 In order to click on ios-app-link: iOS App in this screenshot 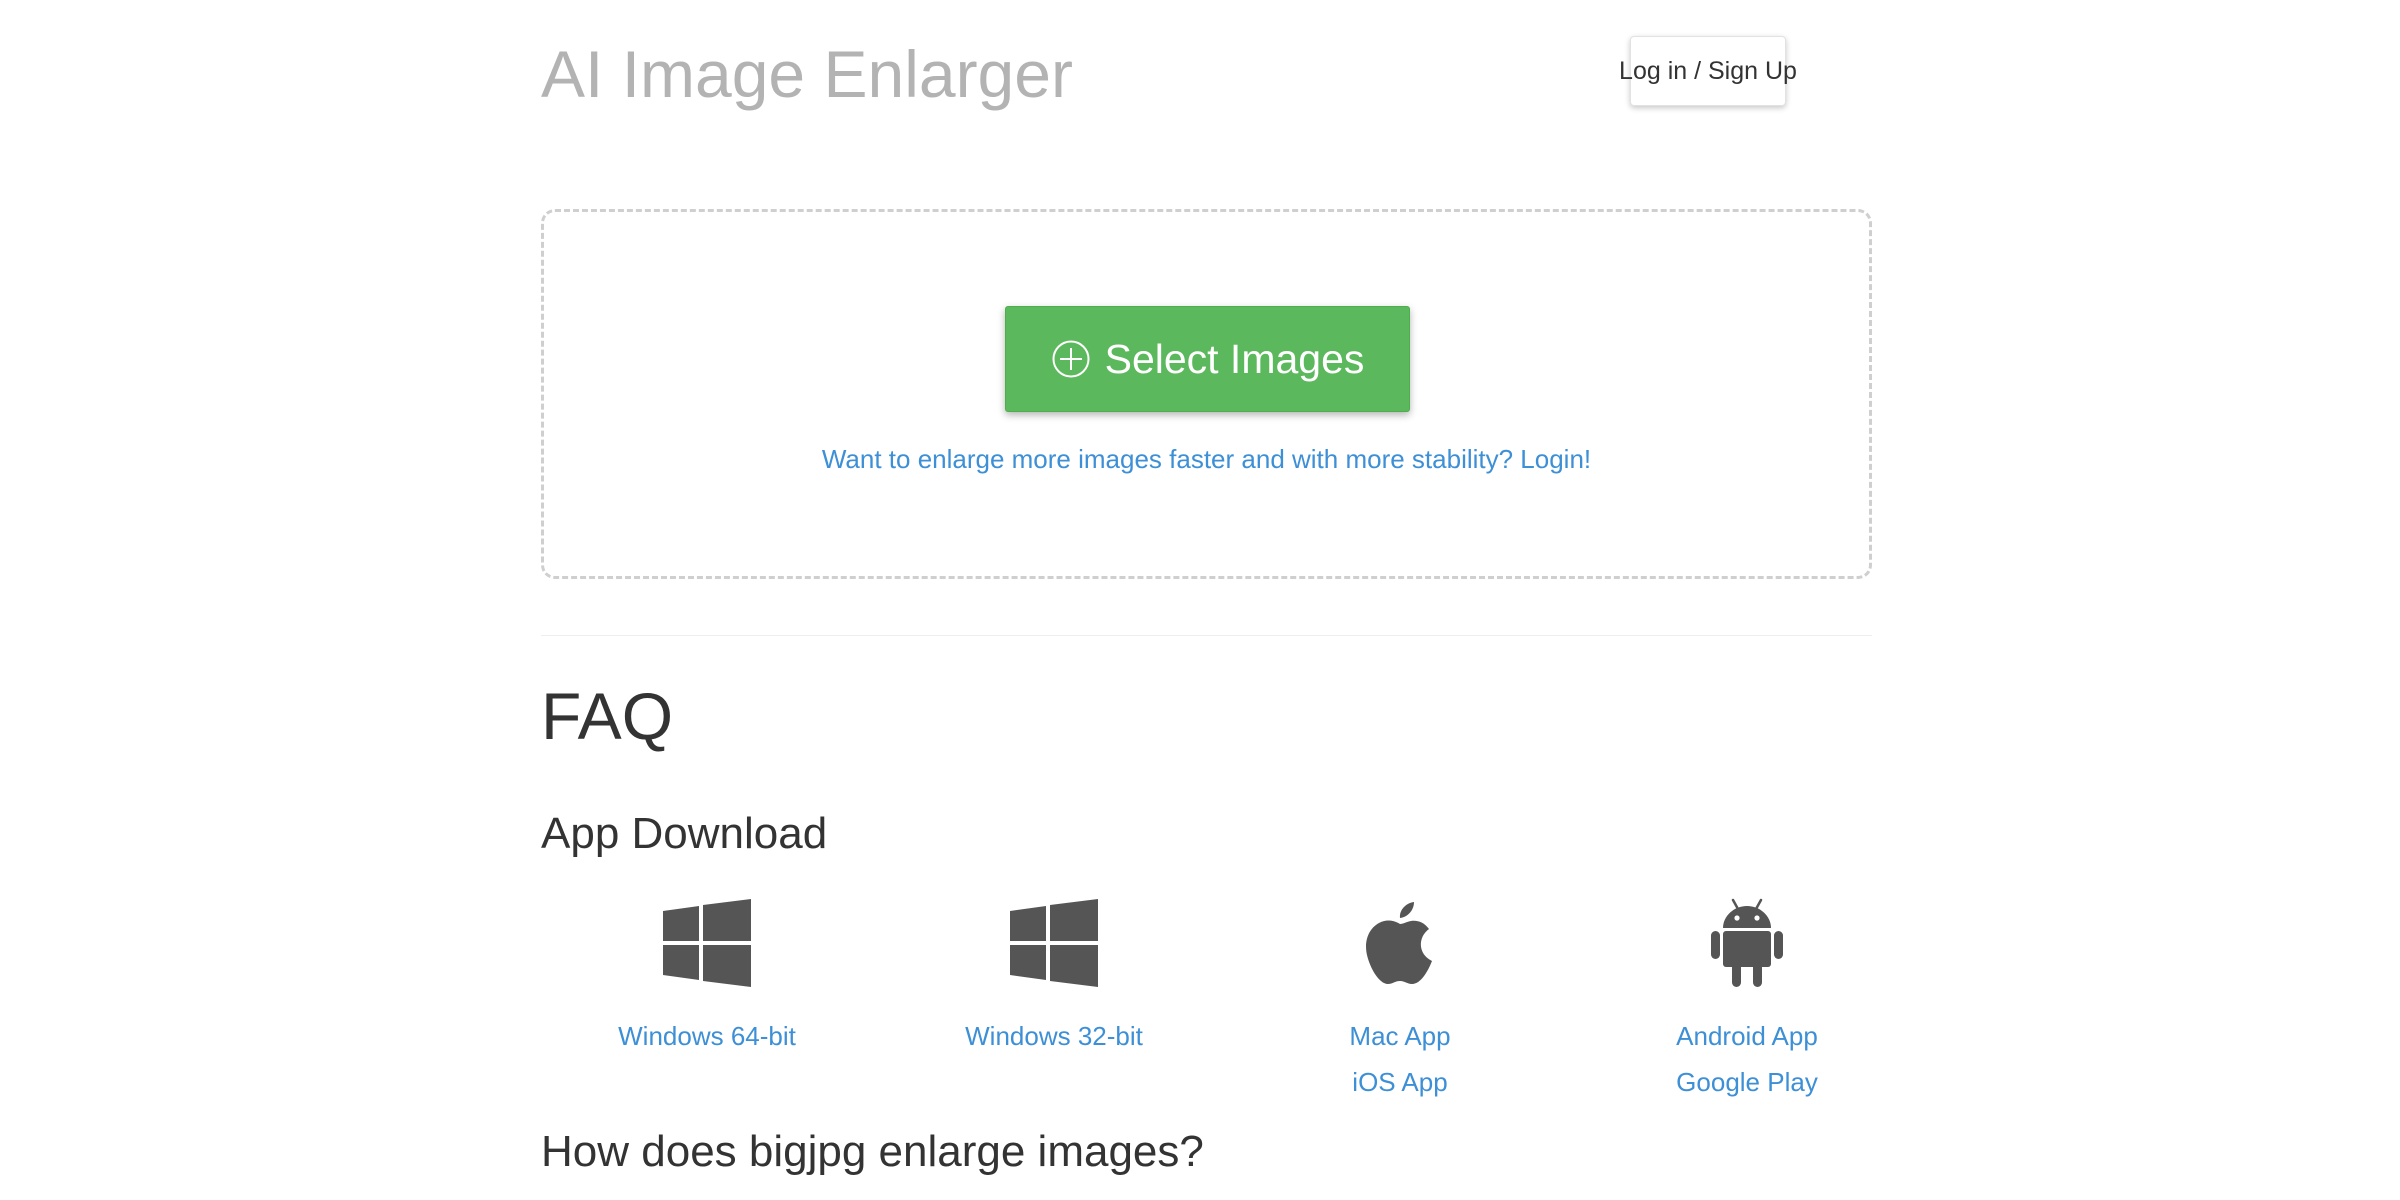, I will do `click(1400, 1082)`.